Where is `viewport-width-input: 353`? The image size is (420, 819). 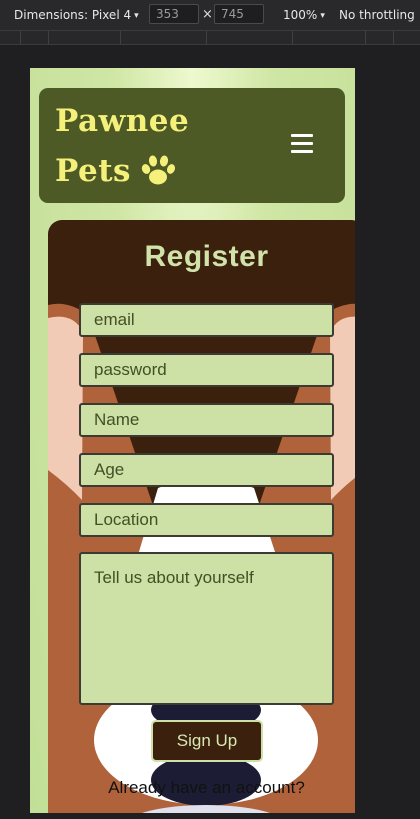 viewport-width-input: 353 is located at coordinates (174, 14).